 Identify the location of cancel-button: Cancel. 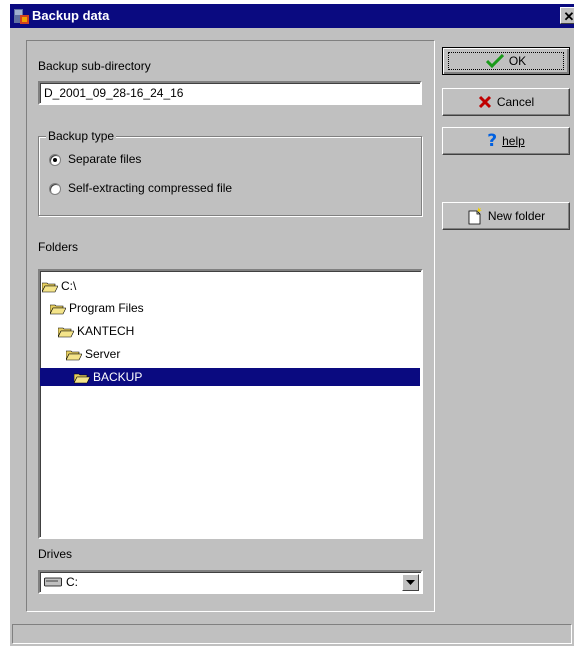
(506, 102).